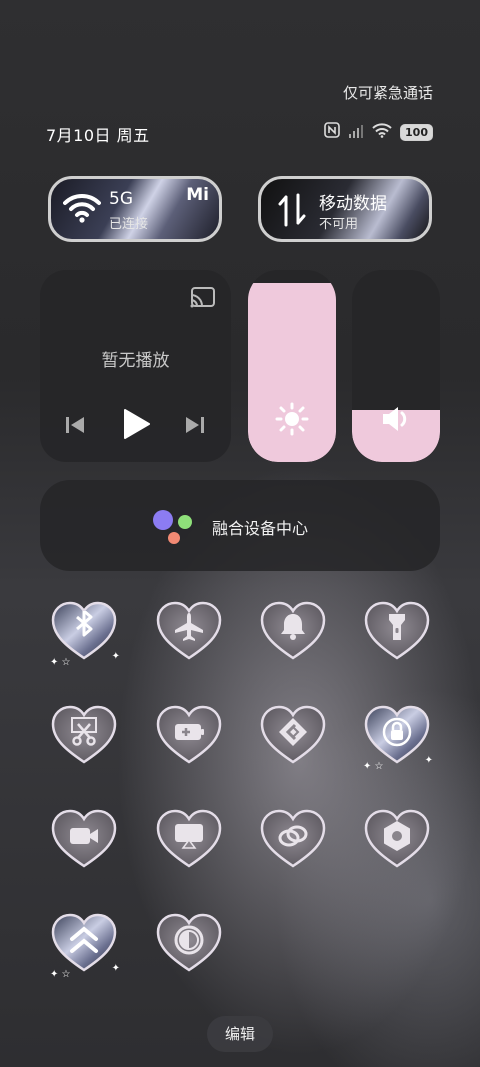 The height and width of the screenshot is (1067, 480). Describe the element at coordinates (203, 300) in the screenshot. I see `cast-icon` at that location.